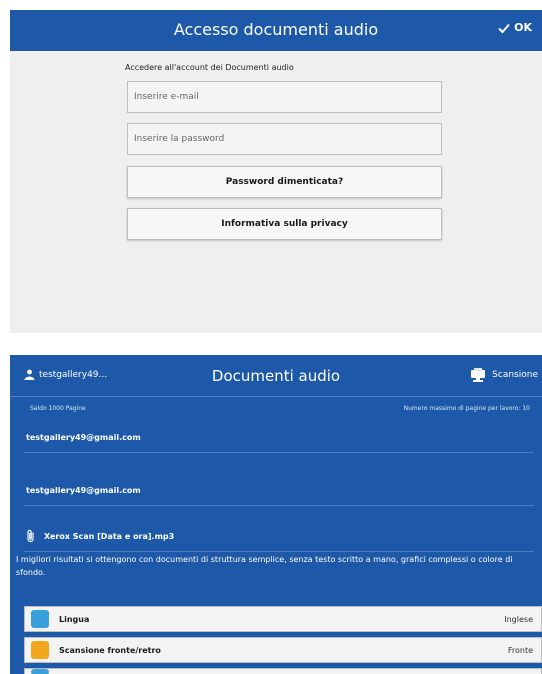 The width and height of the screenshot is (542, 674). What do you see at coordinates (30, 536) in the screenshot?
I see `paperclip-icon` at bounding box center [30, 536].